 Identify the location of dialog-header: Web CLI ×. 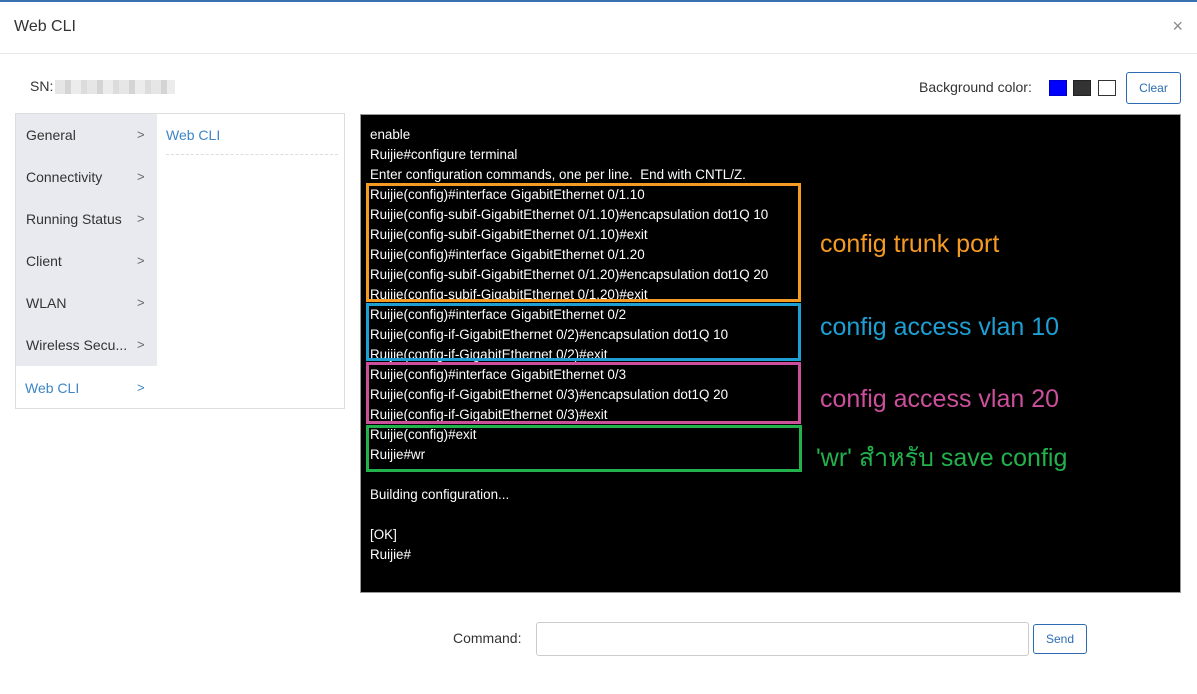
(598, 28).